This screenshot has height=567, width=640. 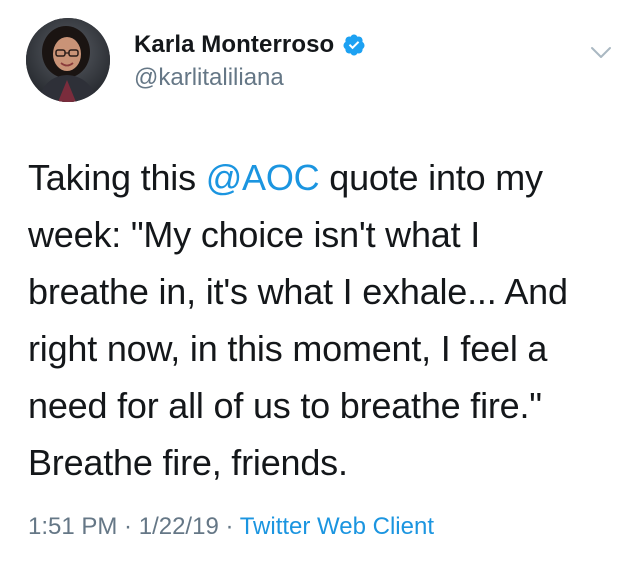 I want to click on mention-link: @AOC, so click(x=263, y=177).